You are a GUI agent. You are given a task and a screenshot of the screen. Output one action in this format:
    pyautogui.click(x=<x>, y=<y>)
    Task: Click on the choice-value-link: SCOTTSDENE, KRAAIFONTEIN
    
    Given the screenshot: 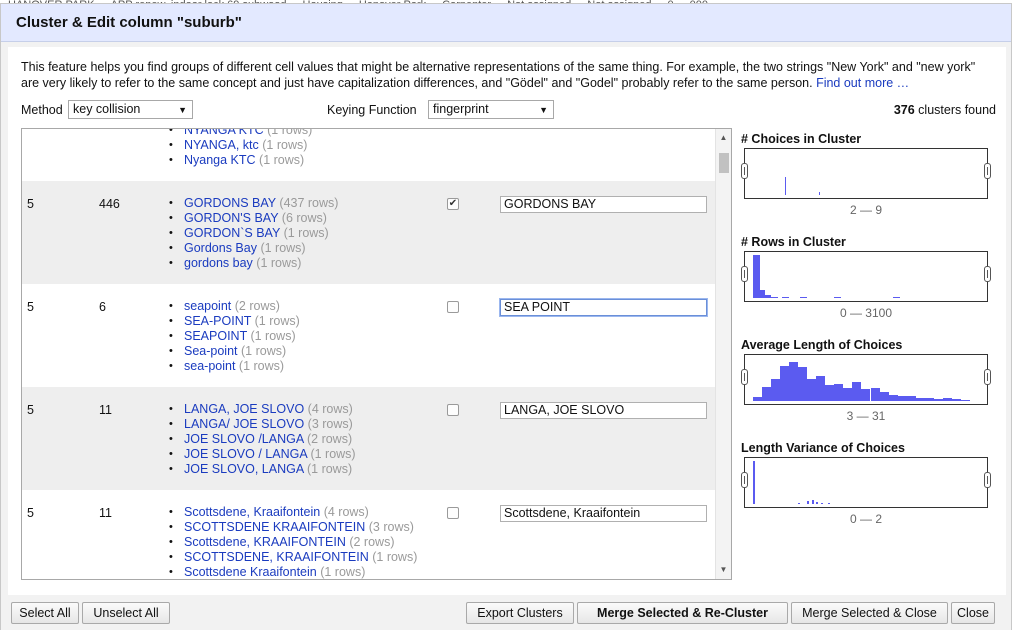 What is the action you would take?
    pyautogui.click(x=276, y=557)
    